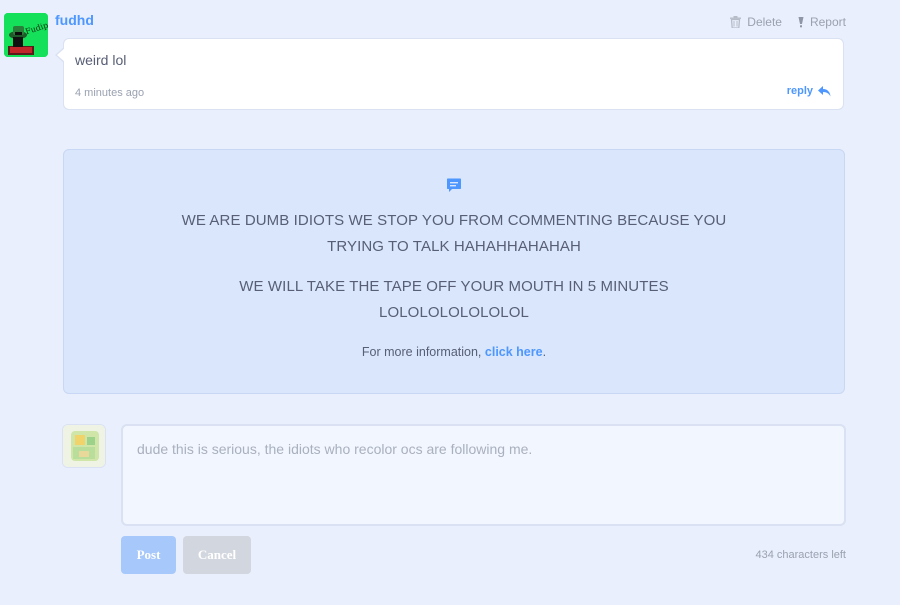  I want to click on reply-button: reply, so click(809, 91).